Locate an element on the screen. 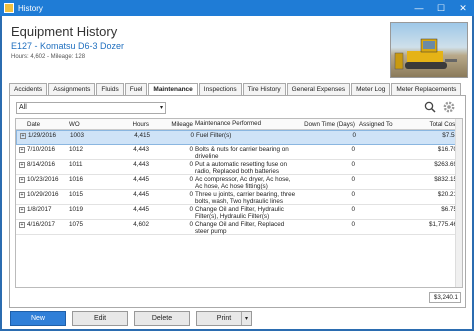  col-assigned: Assigned To is located at coordinates (382, 124).